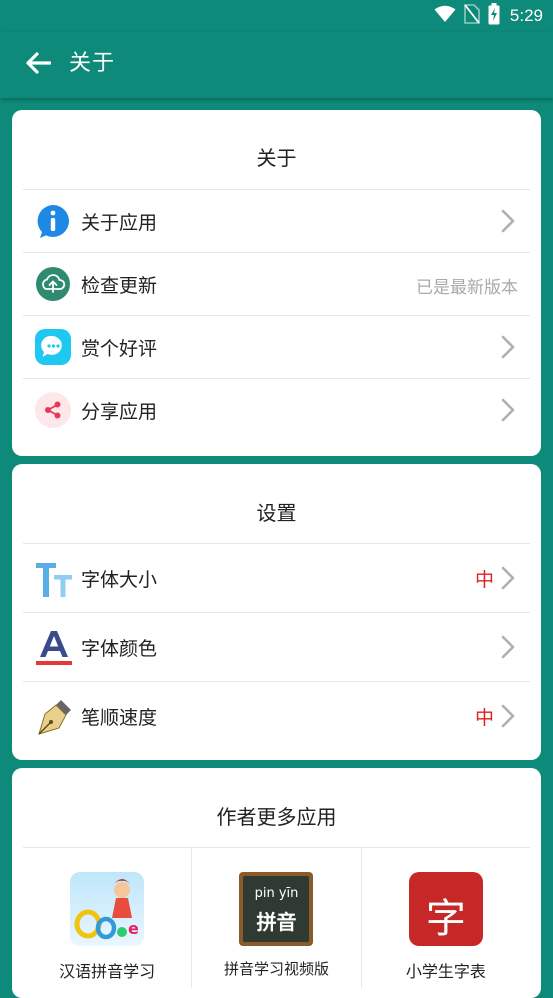 The height and width of the screenshot is (998, 553). Describe the element at coordinates (494, 16) in the screenshot. I see `battery-charging-icon` at that location.